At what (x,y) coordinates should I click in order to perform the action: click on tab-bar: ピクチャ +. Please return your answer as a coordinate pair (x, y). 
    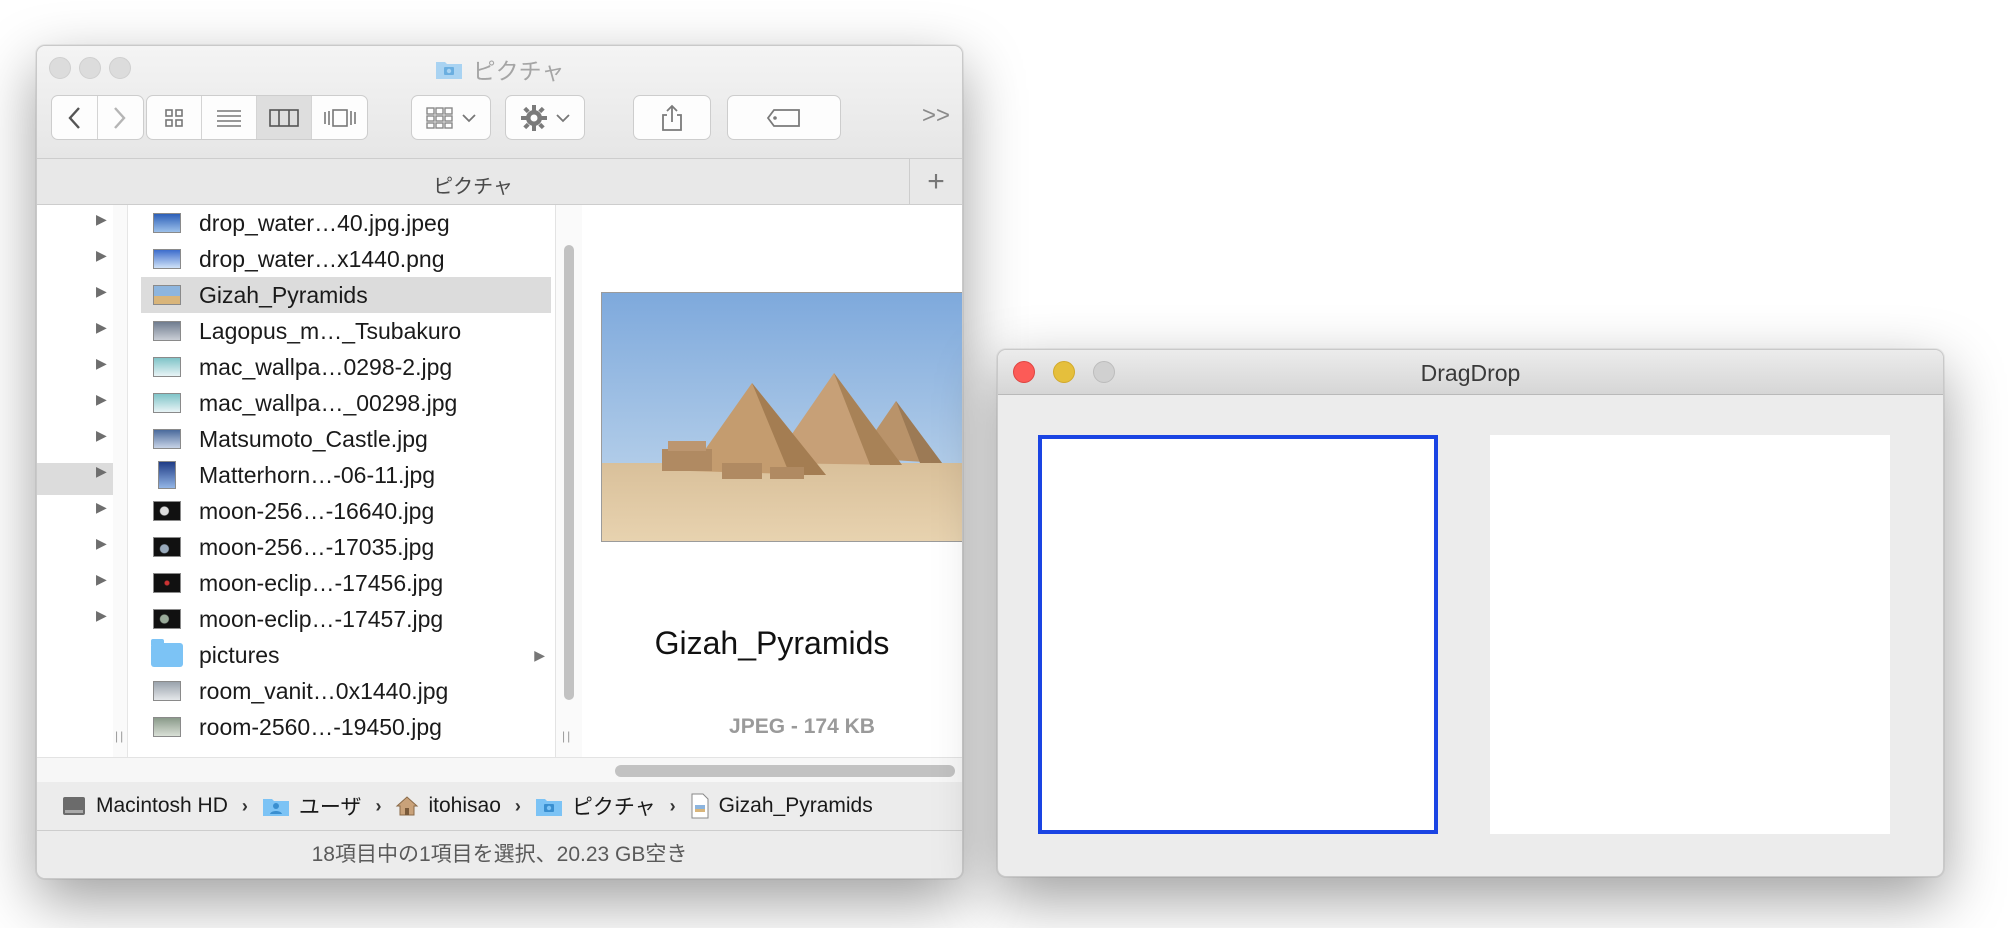
    Looking at the image, I should click on (499, 182).